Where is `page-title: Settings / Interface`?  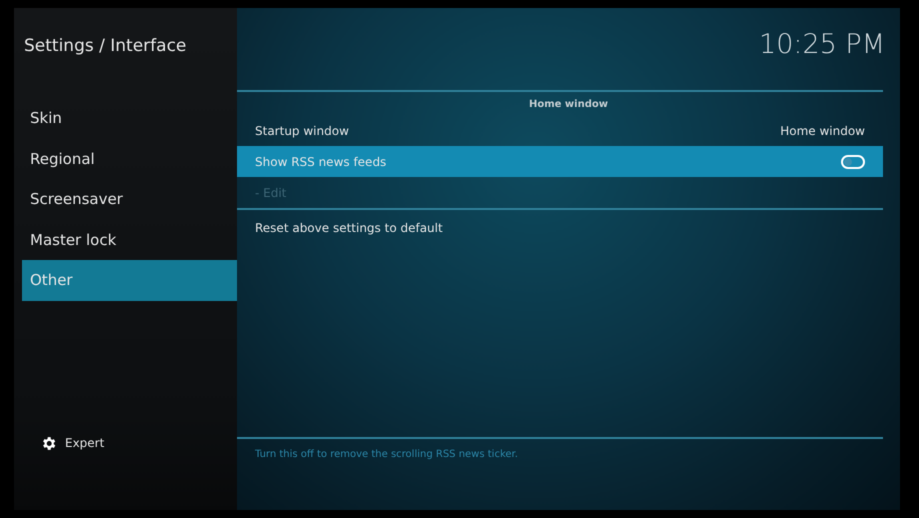 page-title: Settings / Interface is located at coordinates (105, 46).